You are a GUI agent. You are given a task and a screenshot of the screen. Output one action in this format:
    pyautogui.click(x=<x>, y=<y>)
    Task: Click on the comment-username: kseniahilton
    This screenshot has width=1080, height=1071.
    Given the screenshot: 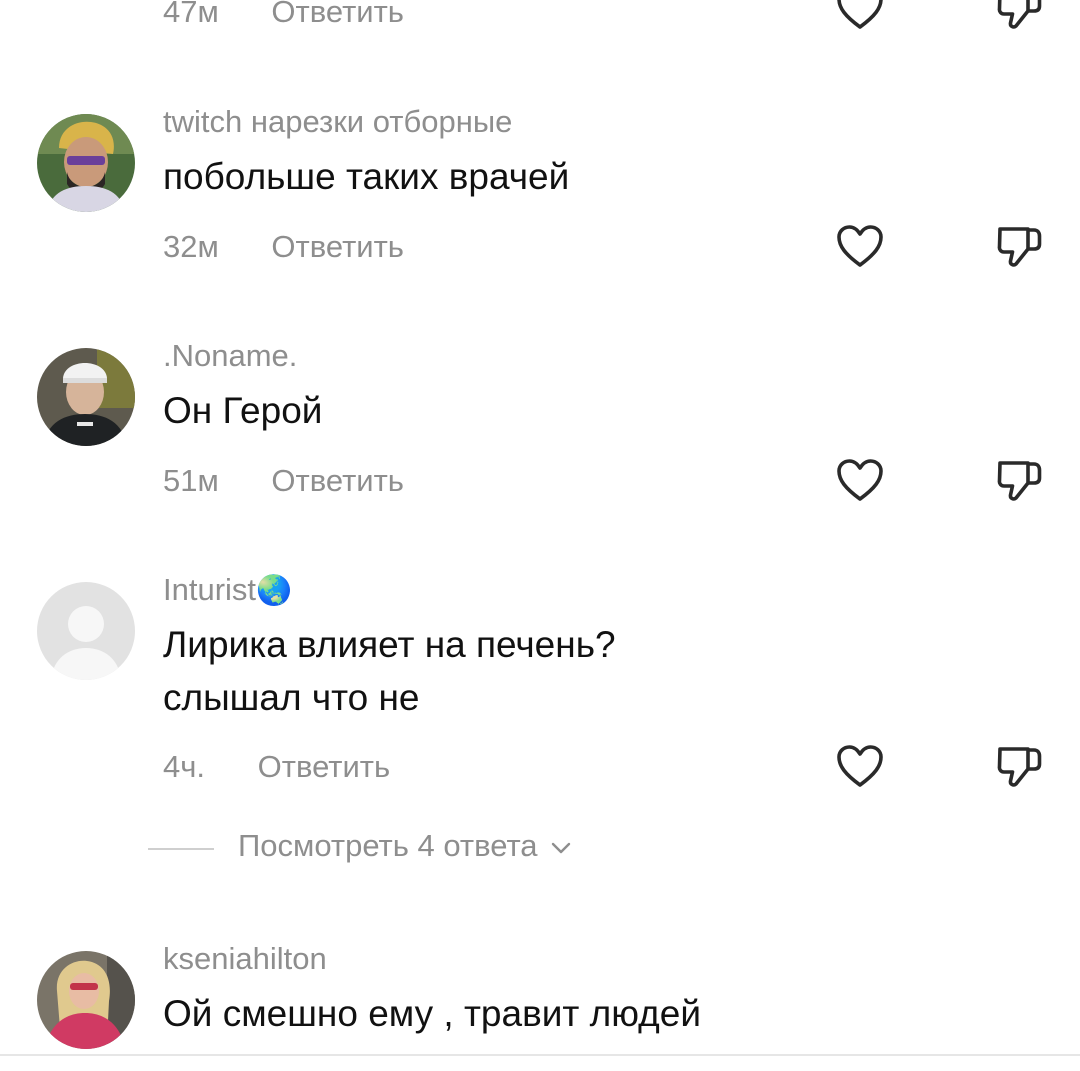 What is the action you would take?
    pyautogui.click(x=245, y=959)
    